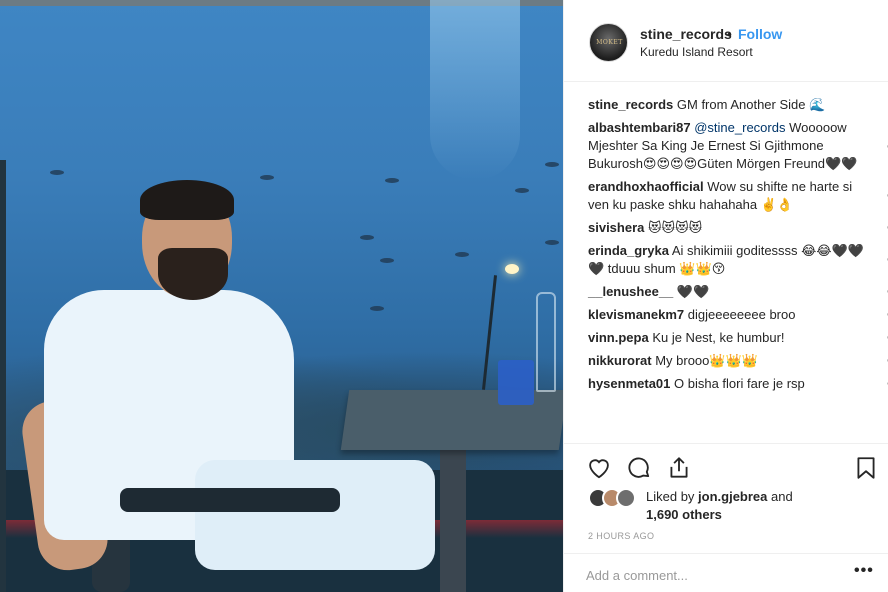 This screenshot has height=592, width=888. I want to click on person-hair, so click(187, 200).